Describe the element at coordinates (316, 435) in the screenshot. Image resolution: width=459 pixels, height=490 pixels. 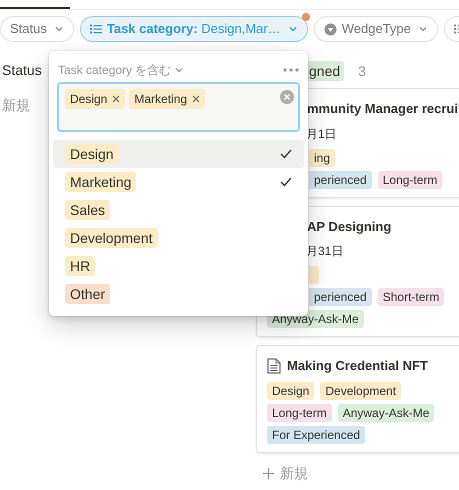
I see `tag: For Experienced` at that location.